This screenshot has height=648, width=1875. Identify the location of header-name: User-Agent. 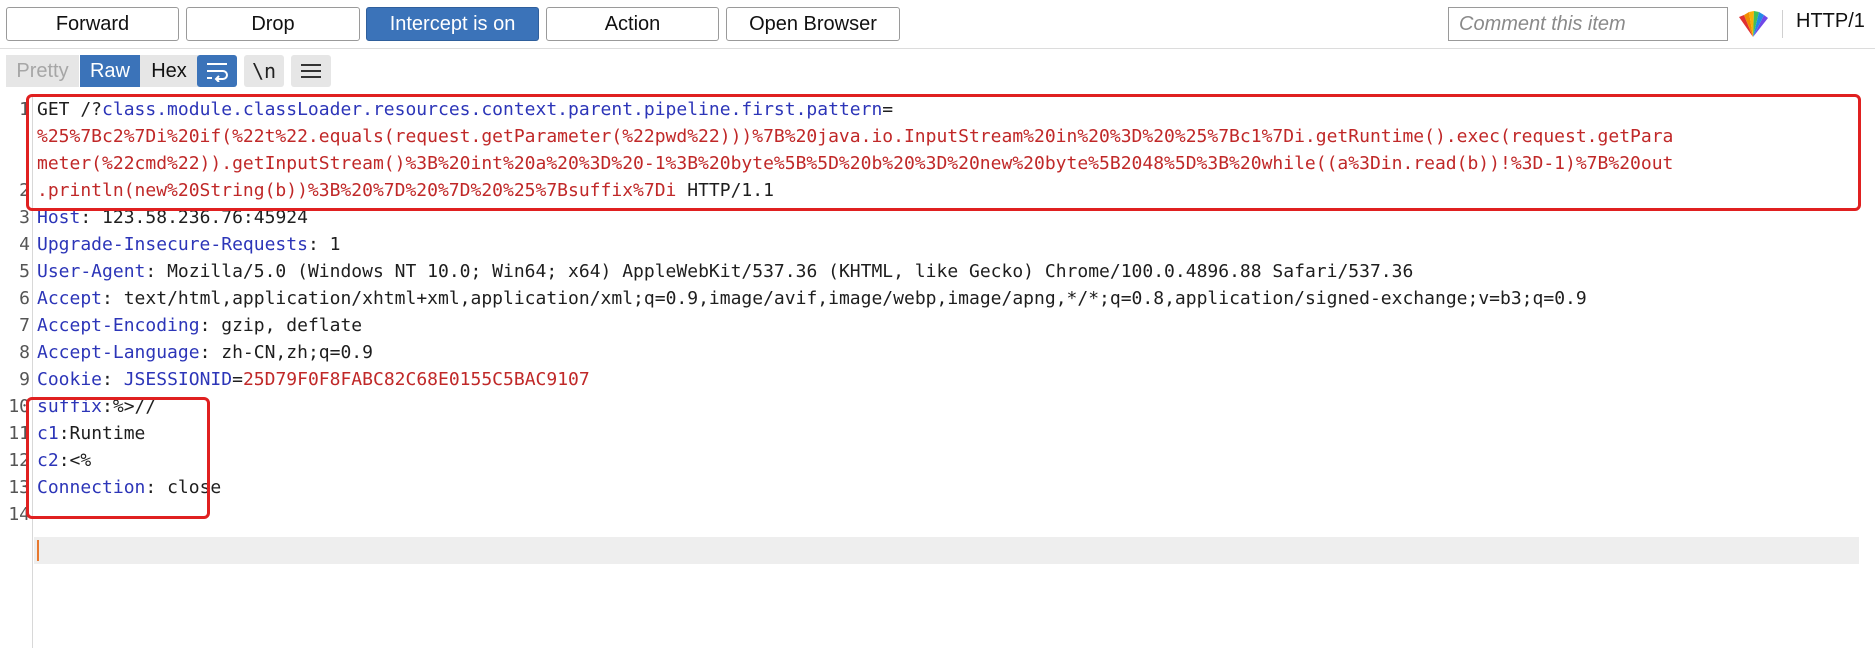
(91, 271).